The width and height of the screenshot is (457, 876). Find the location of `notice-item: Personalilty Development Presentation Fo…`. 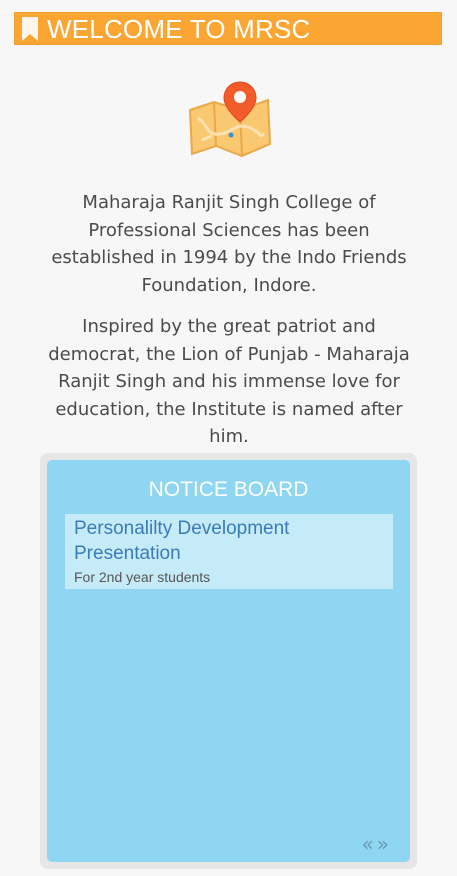

notice-item: Personalilty Development Presentation Fo… is located at coordinates (229, 551).